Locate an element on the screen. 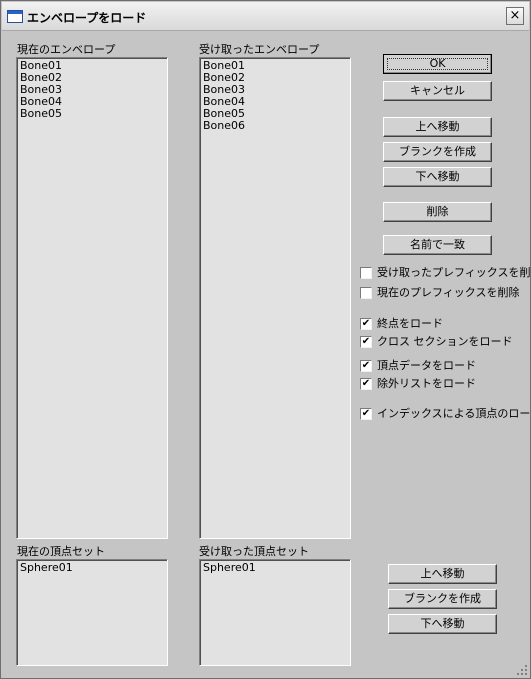  checkbox-label: 受け取ったプレフィックスを削除 is located at coordinates (454, 272).